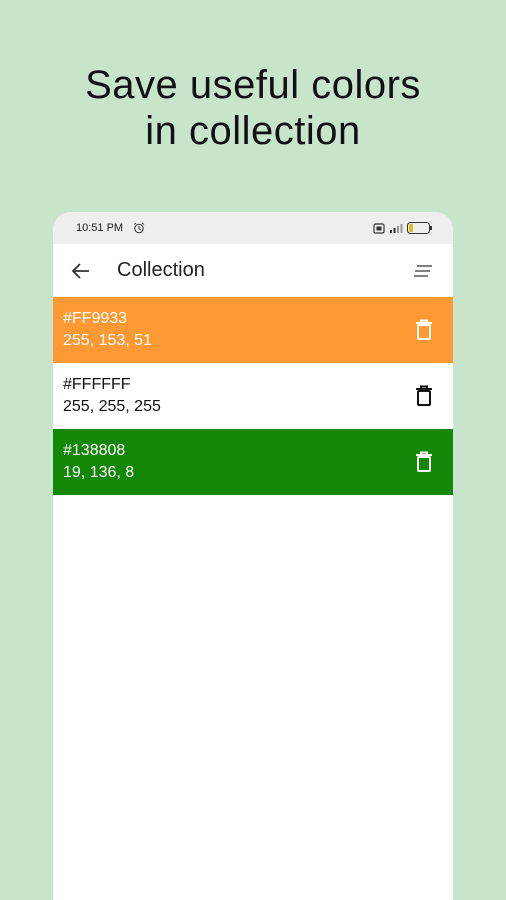 The image size is (506, 900). Describe the element at coordinates (253, 131) in the screenshot. I see `headline-line-2: in collection` at that location.